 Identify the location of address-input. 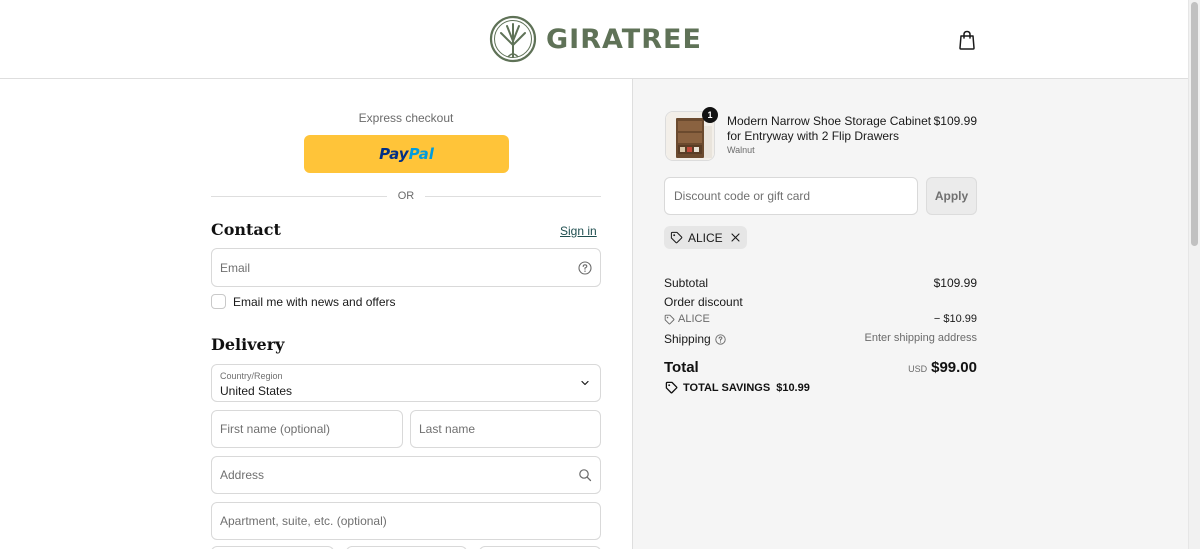
(406, 475).